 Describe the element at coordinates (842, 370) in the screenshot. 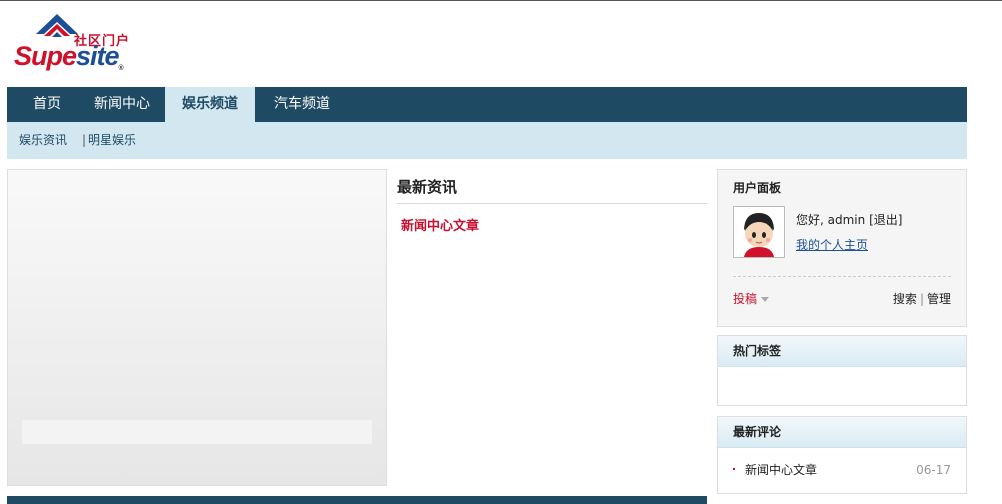

I see `hot-tags-box: 热门标签` at that location.